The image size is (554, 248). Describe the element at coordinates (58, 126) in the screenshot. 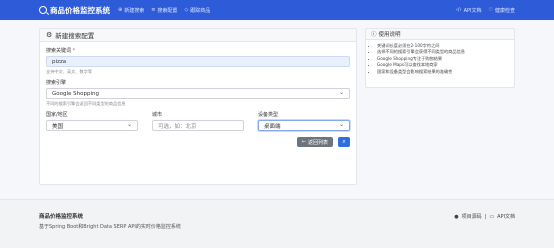

I see `country-value: 美国` at that location.